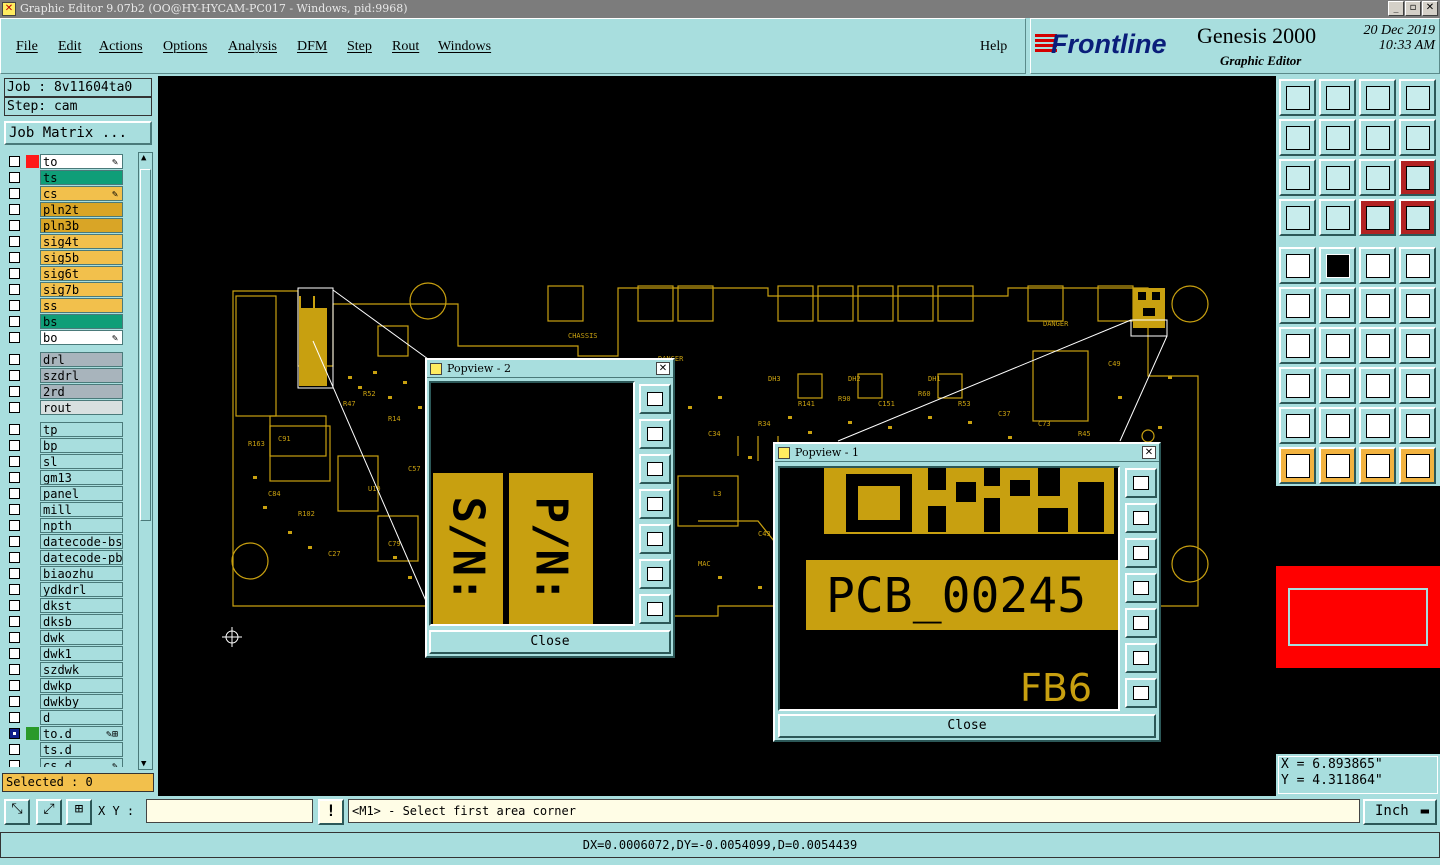  Describe the element at coordinates (81, 621) in the screenshot. I see `layer-name: dksb` at that location.